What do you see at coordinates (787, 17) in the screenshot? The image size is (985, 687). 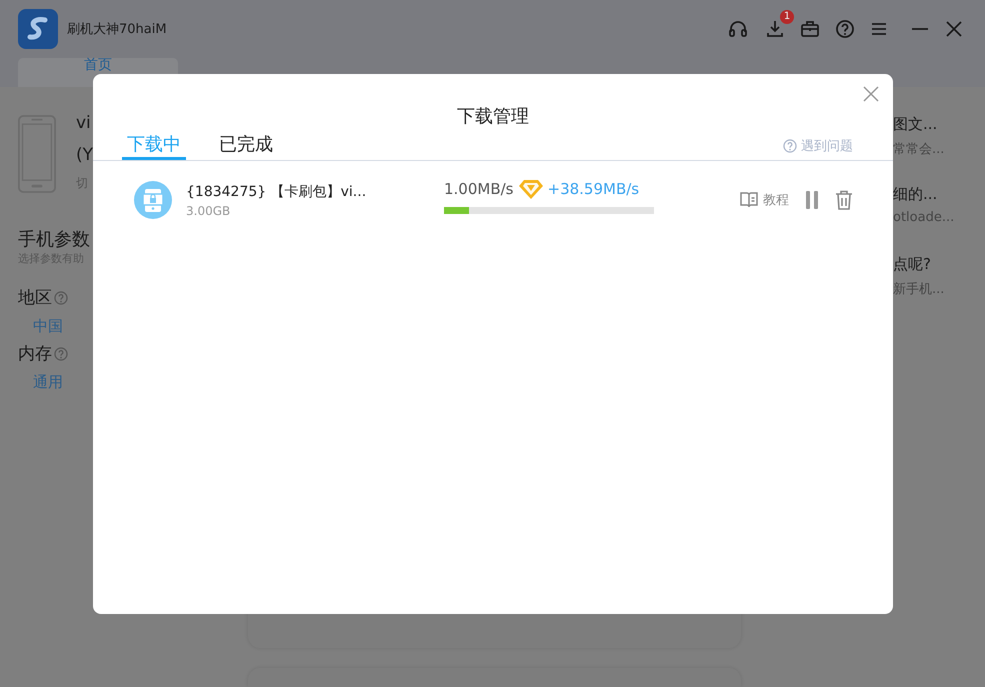 I see `download-count-badge: 1` at bounding box center [787, 17].